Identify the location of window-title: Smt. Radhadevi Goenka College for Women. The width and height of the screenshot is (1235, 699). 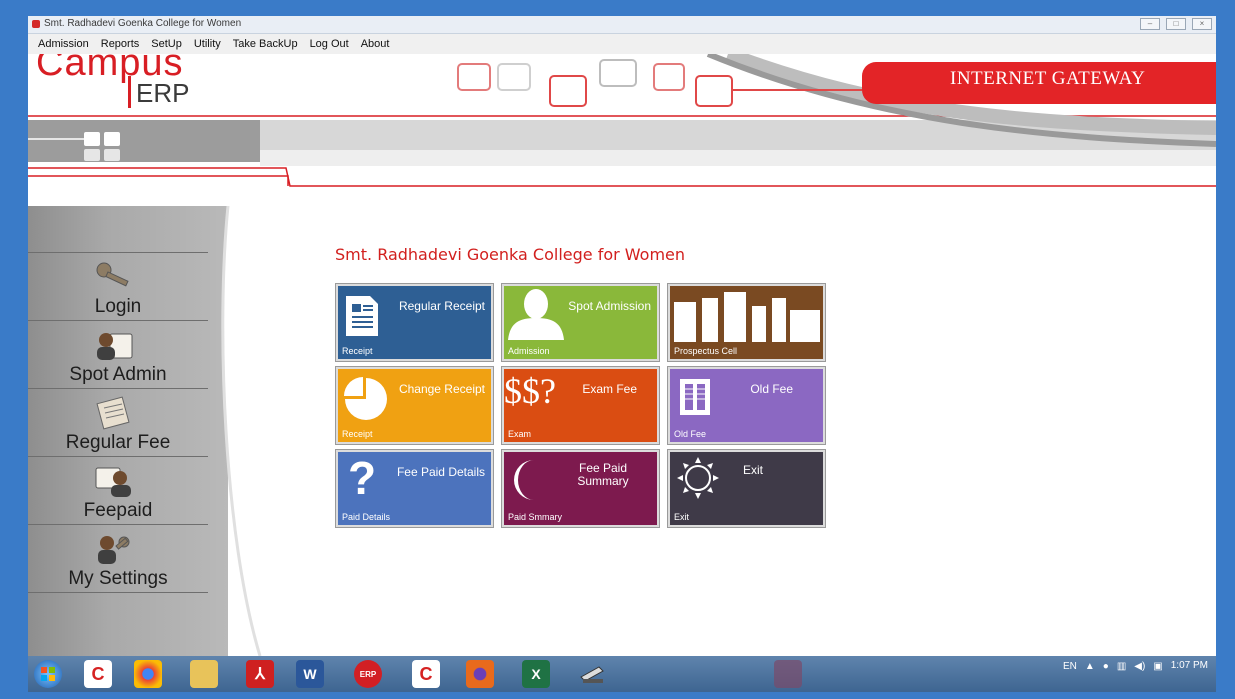
(143, 23).